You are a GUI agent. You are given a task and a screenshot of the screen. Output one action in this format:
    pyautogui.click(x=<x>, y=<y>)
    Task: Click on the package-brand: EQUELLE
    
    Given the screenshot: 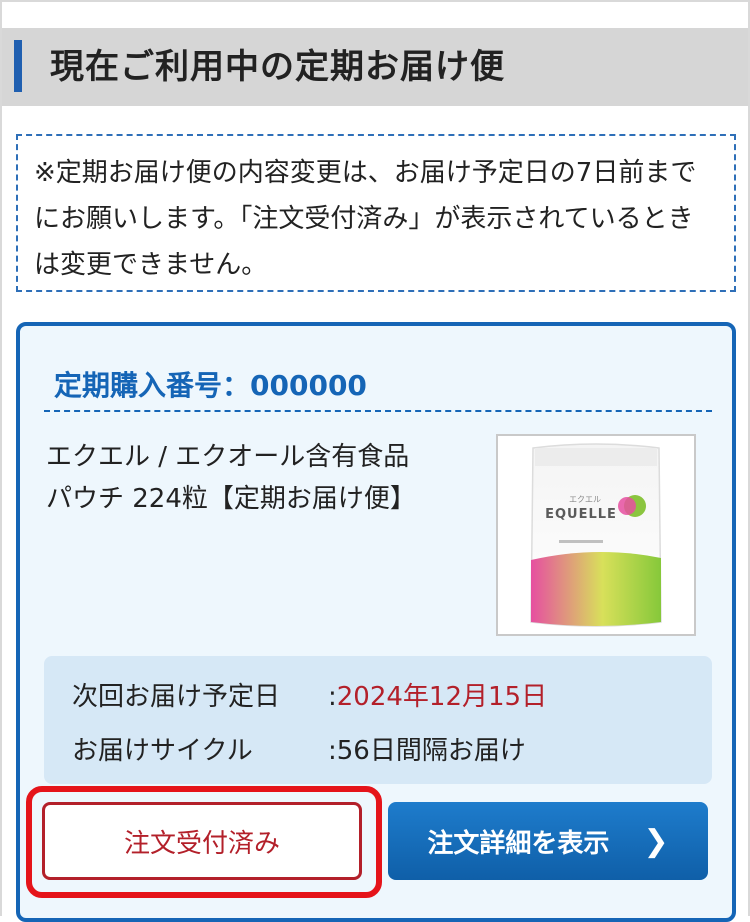 What is the action you would take?
    pyautogui.click(x=581, y=514)
    